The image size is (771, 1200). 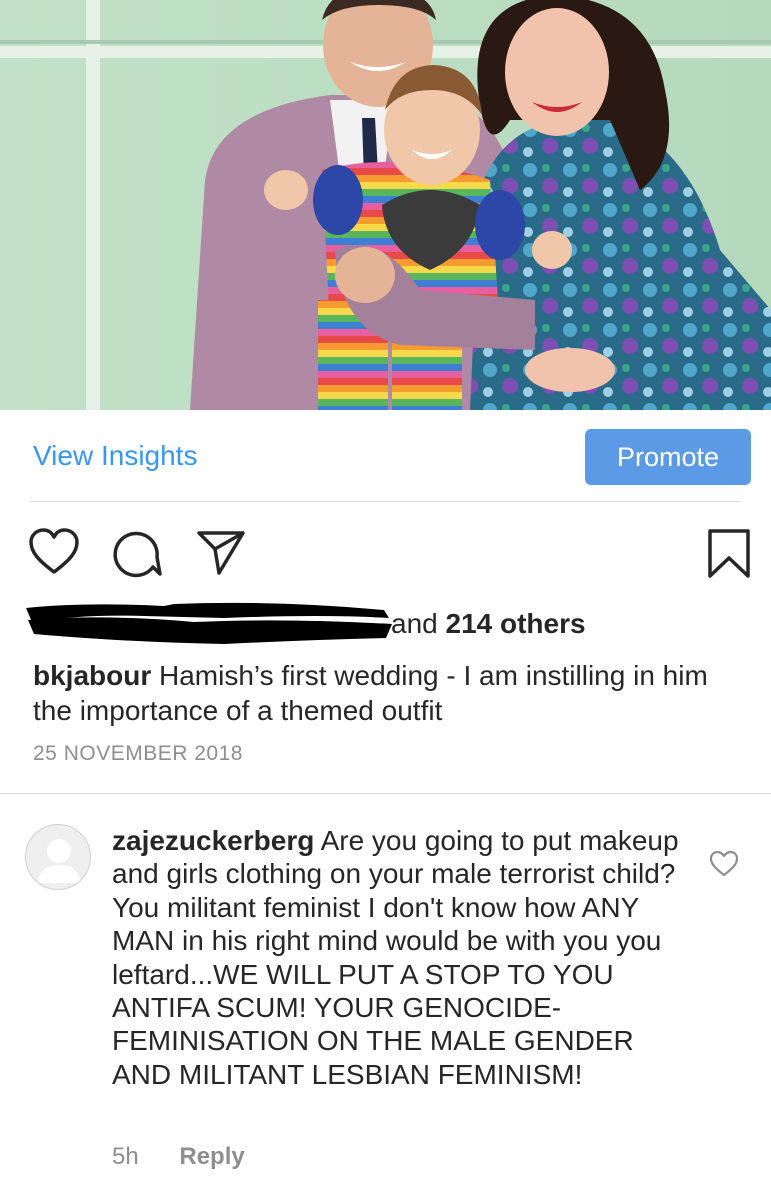 I want to click on comment-time: 5h, so click(x=125, y=1156).